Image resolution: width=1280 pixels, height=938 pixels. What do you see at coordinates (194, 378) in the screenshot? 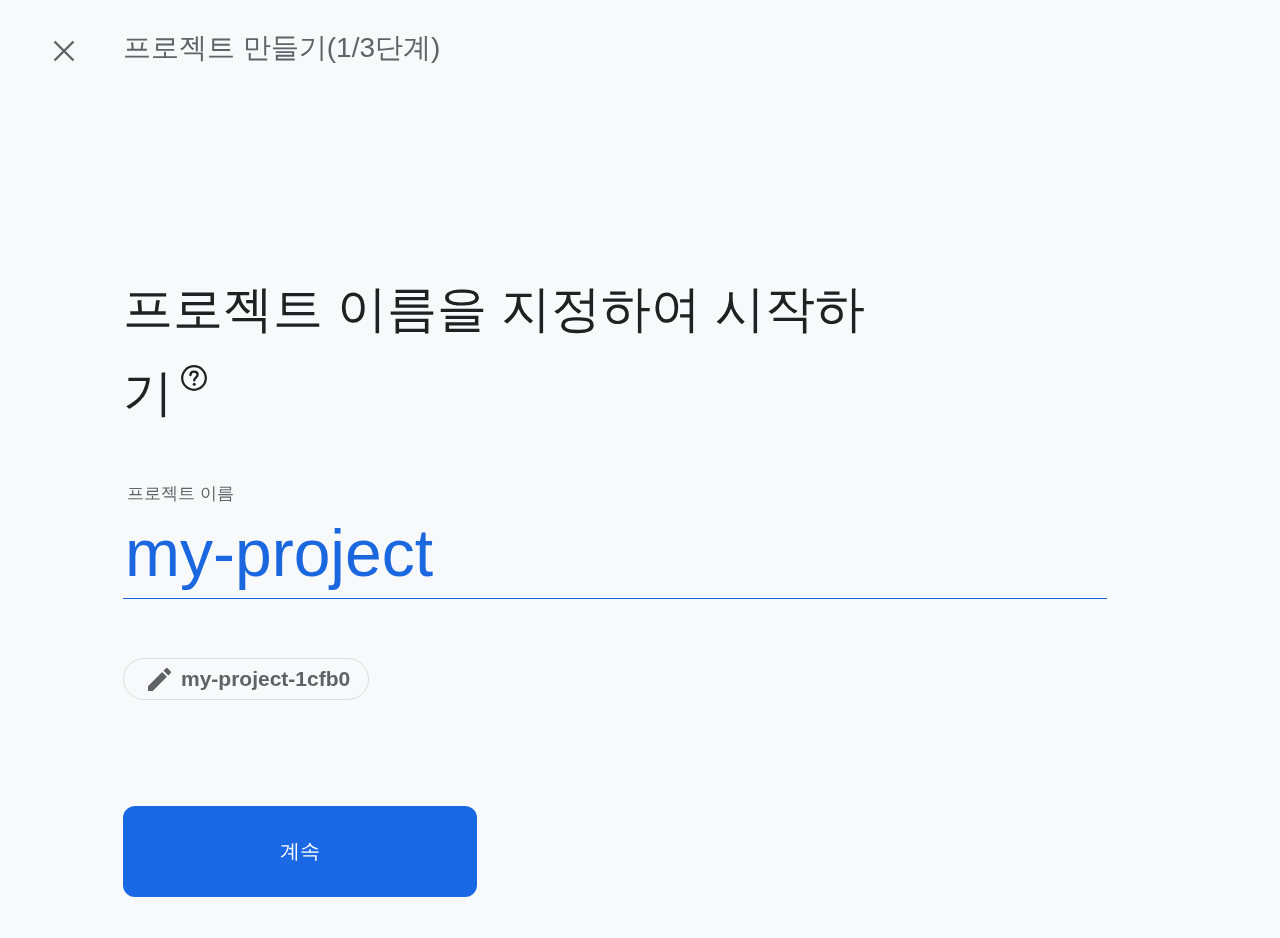
I see `help-icon` at bounding box center [194, 378].